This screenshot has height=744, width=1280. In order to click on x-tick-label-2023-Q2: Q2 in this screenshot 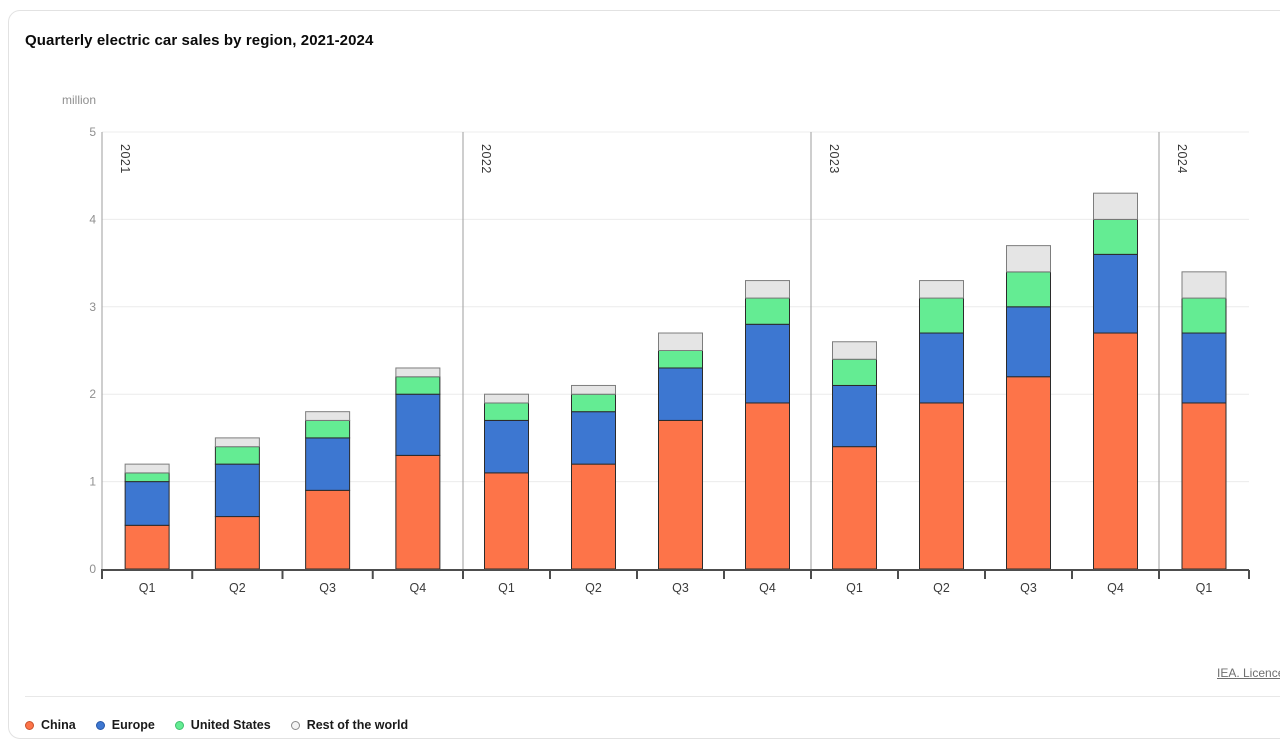, I will do `click(941, 588)`.